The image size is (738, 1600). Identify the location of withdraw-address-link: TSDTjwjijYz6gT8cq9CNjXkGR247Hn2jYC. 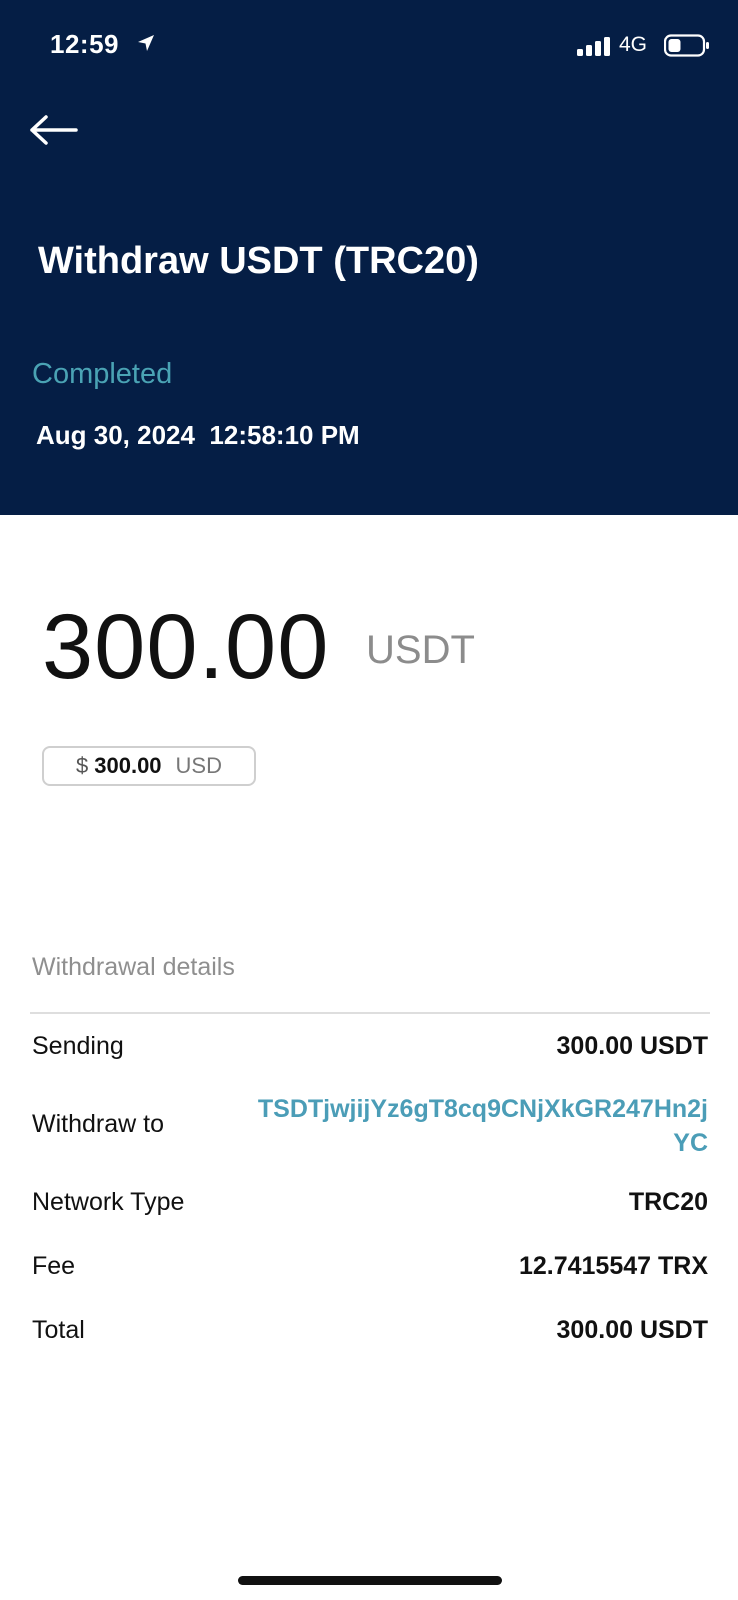
(478, 1126).